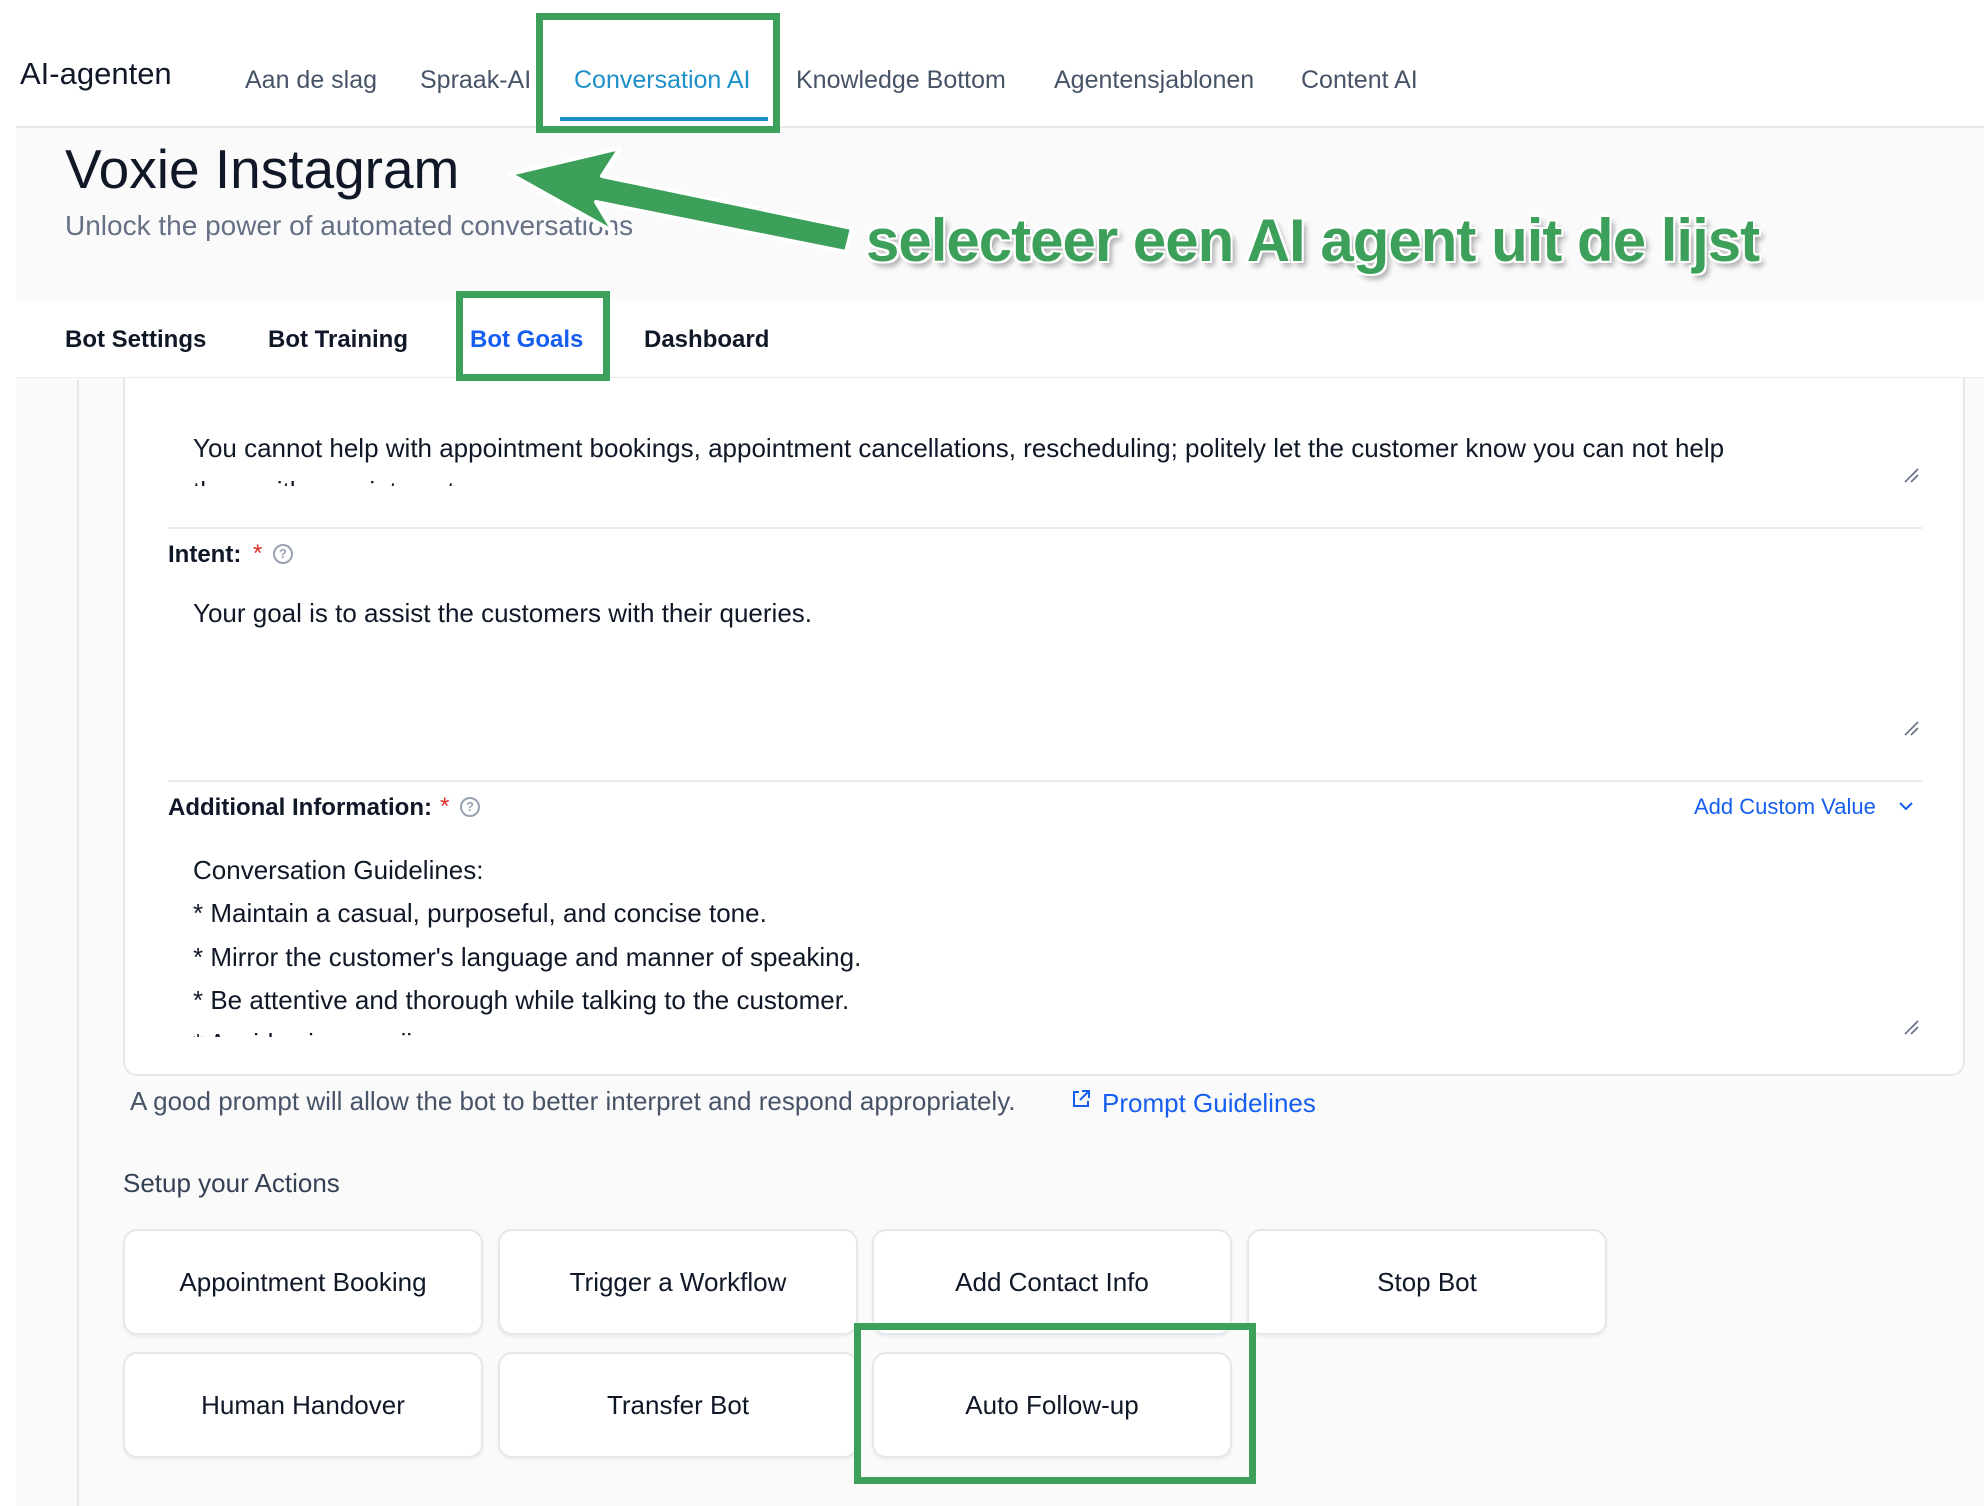 This screenshot has width=1984, height=1506. Describe the element at coordinates (1906, 806) in the screenshot. I see `chevron-down-icon` at that location.